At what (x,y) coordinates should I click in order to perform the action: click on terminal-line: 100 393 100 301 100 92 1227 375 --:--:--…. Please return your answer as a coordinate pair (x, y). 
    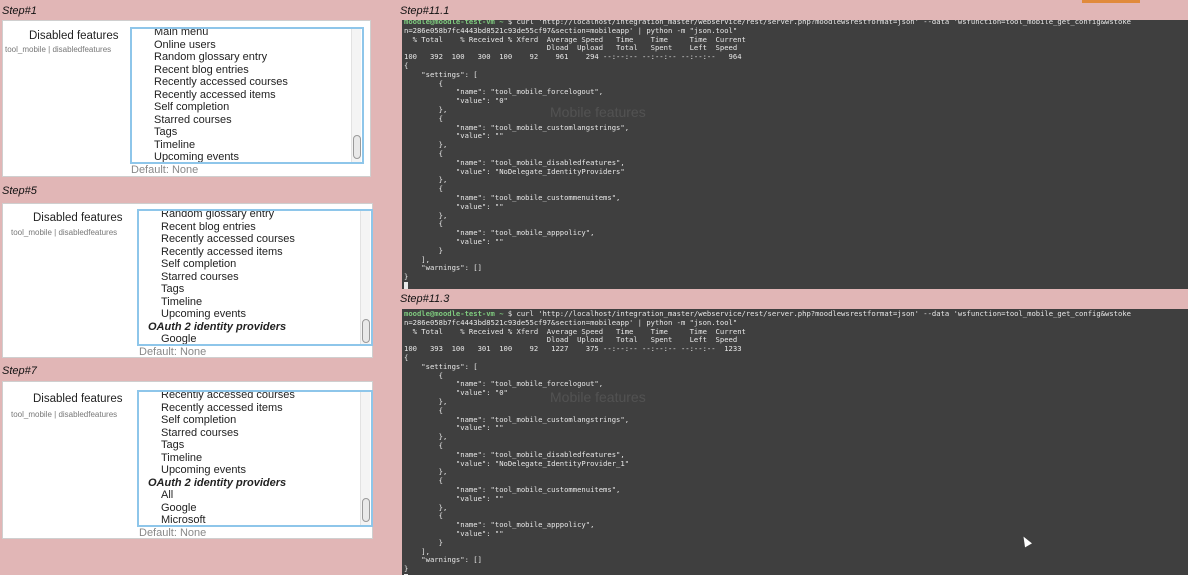
    Looking at the image, I should click on (573, 349).